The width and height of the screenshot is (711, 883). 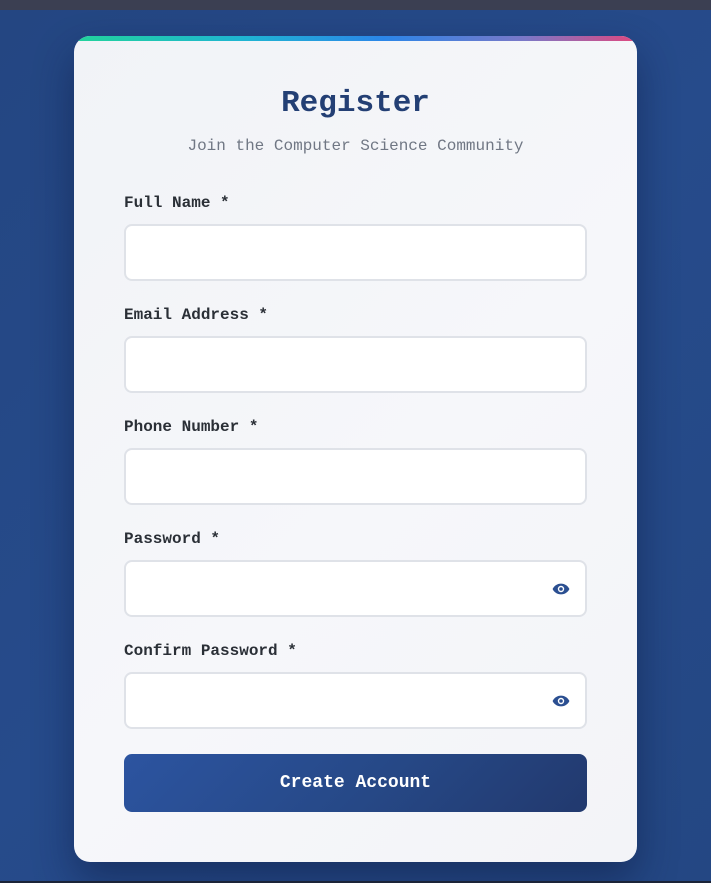 I want to click on phone-input, so click(x=355, y=476).